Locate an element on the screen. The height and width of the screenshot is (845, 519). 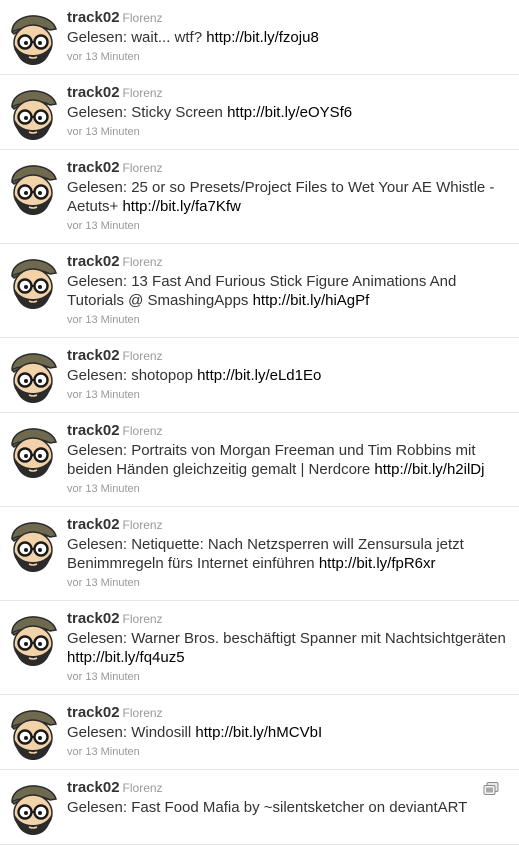
tweet-link: http://bit.ly/fa7Kfw is located at coordinates (181, 206).